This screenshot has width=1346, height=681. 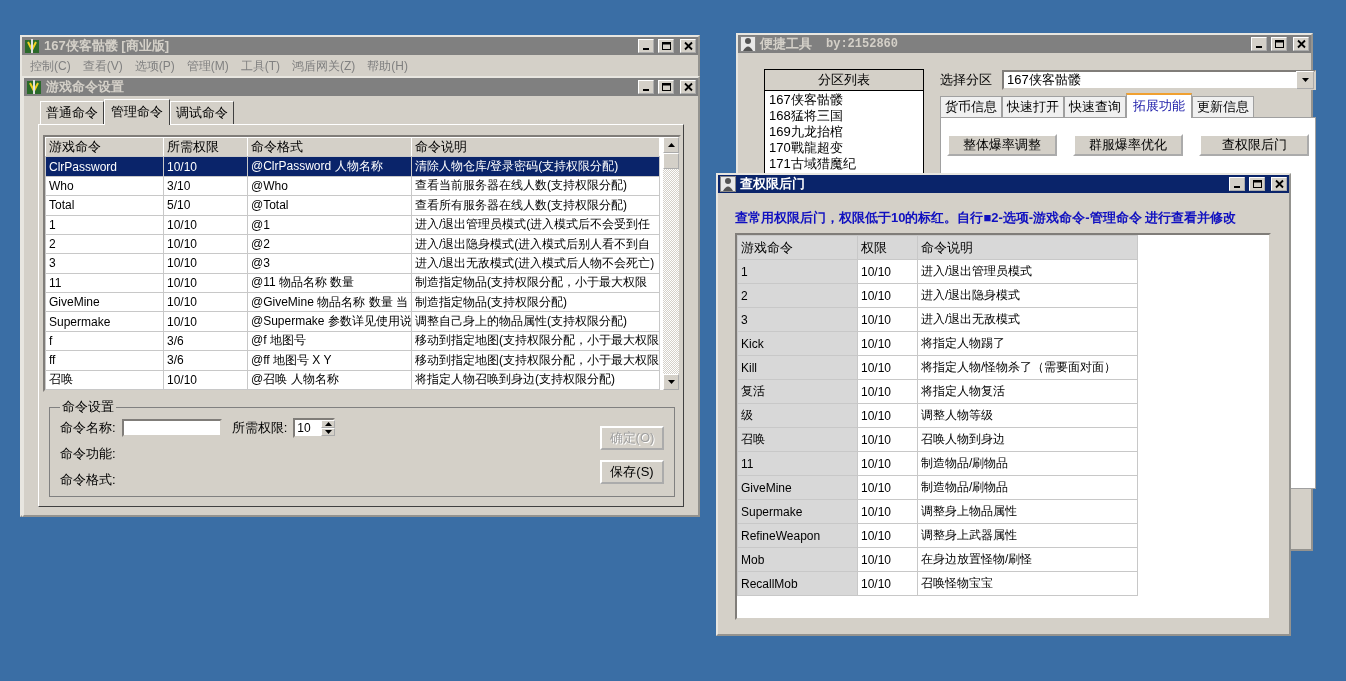 I want to click on table-cell: 召唤, so click(x=104, y=380).